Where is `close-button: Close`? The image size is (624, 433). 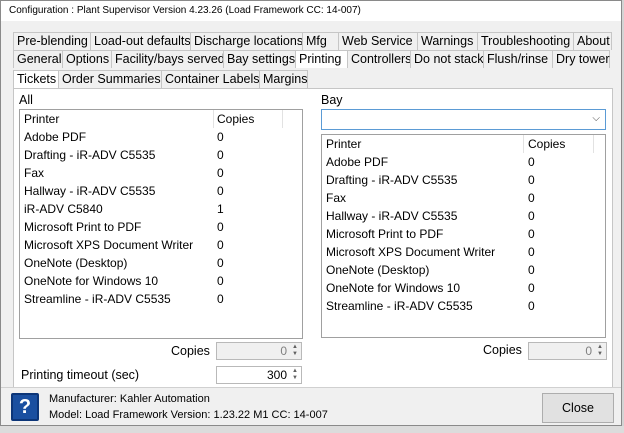
close-button: Close is located at coordinates (578, 408).